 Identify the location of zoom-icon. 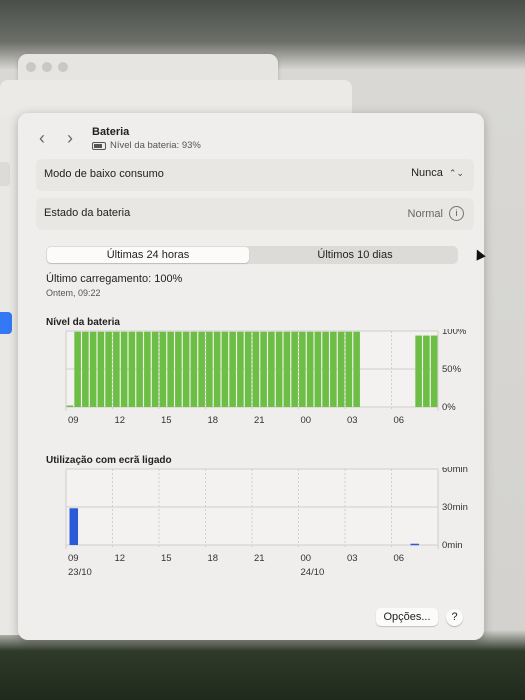
(63, 67).